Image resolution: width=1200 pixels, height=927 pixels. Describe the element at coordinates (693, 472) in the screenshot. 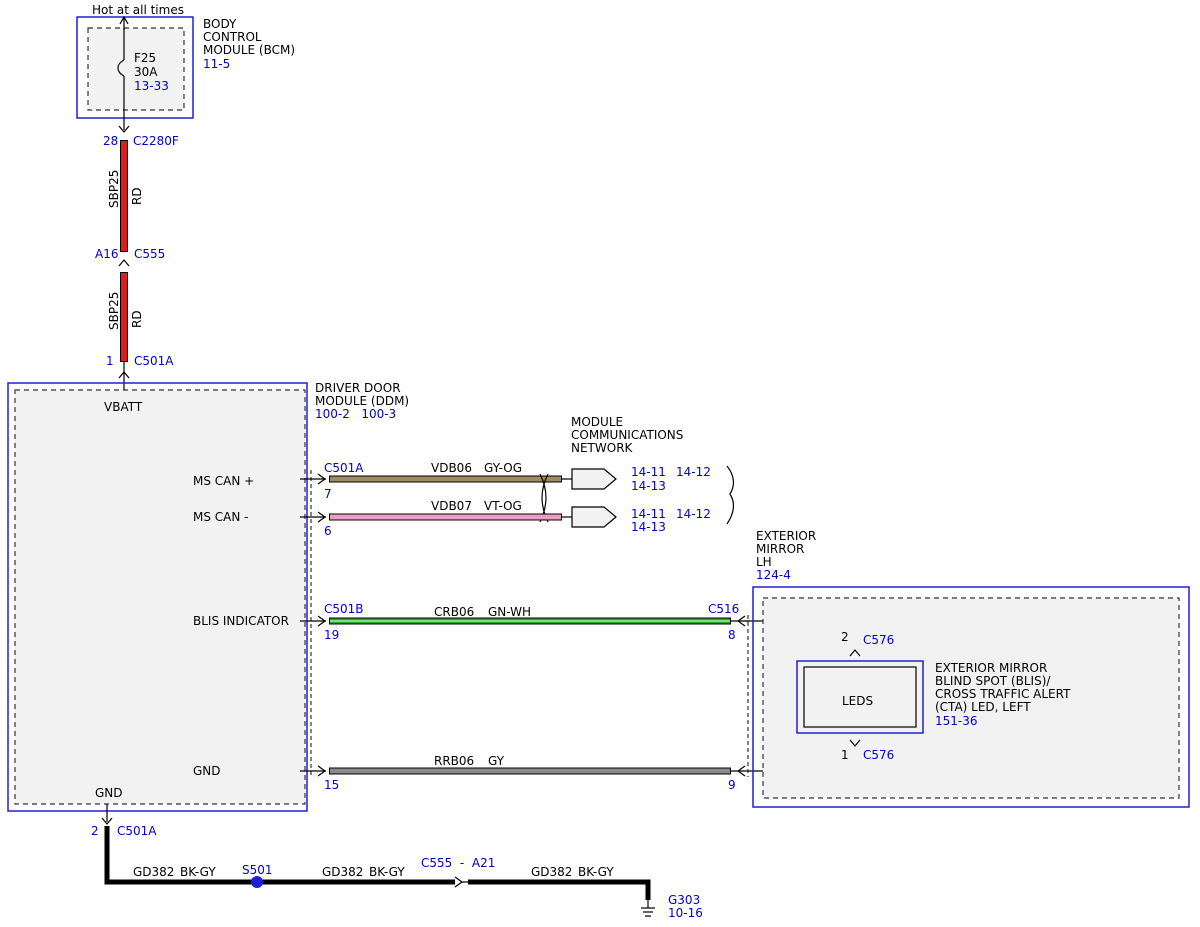

I see `plus-ref-b: 14-12` at that location.